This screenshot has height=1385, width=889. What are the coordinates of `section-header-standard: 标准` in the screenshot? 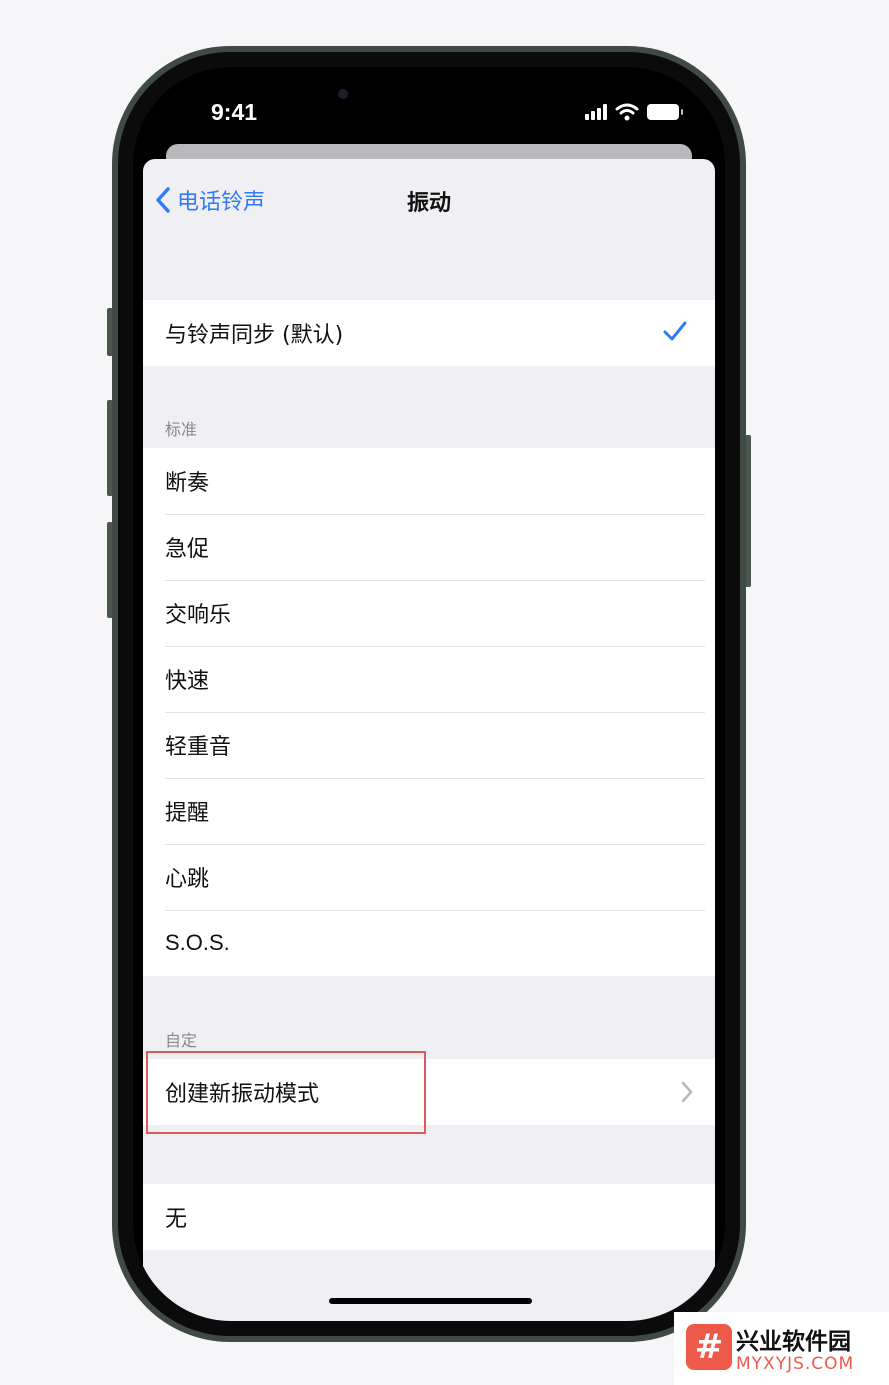 It's located at (181, 429).